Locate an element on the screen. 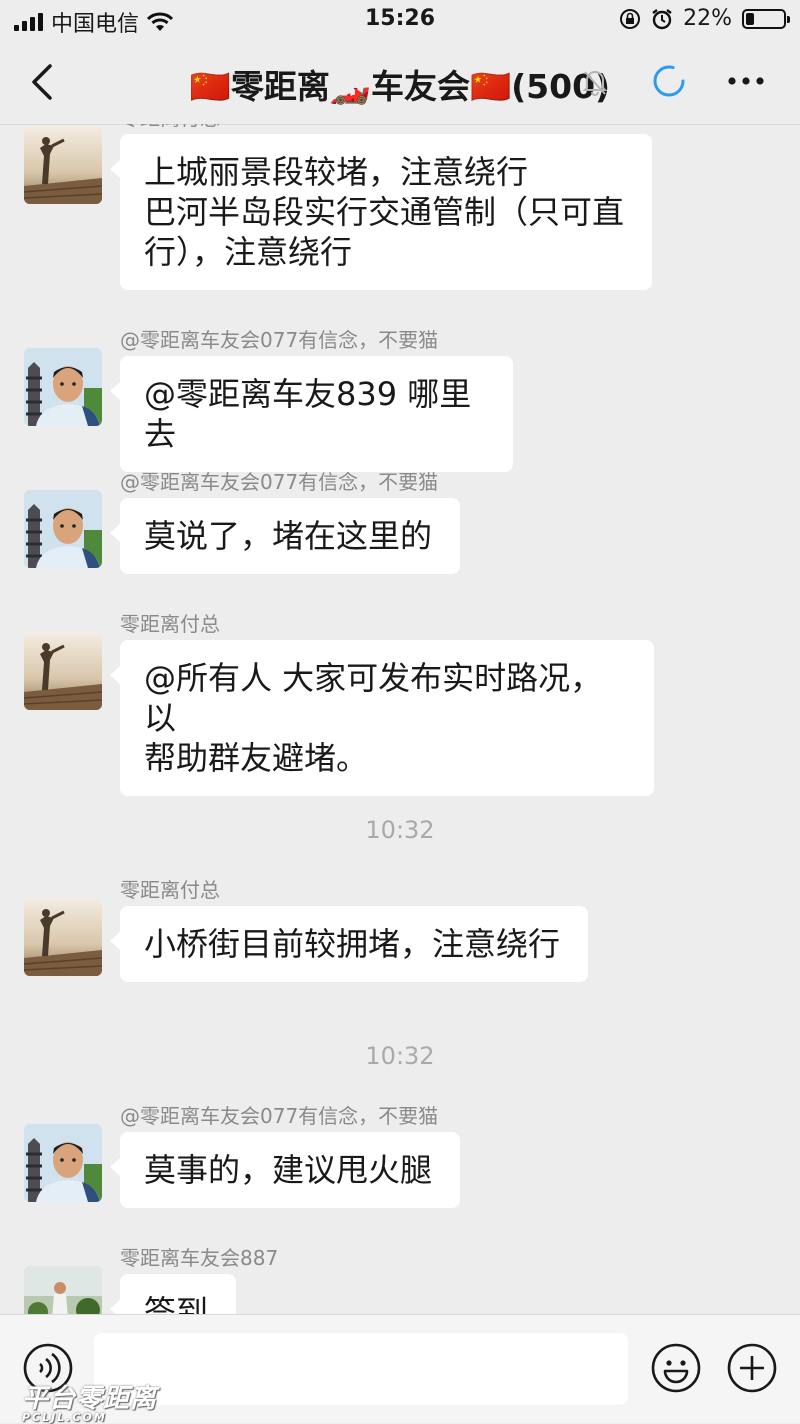  message-bubble: 签到 is located at coordinates (173, 1294).